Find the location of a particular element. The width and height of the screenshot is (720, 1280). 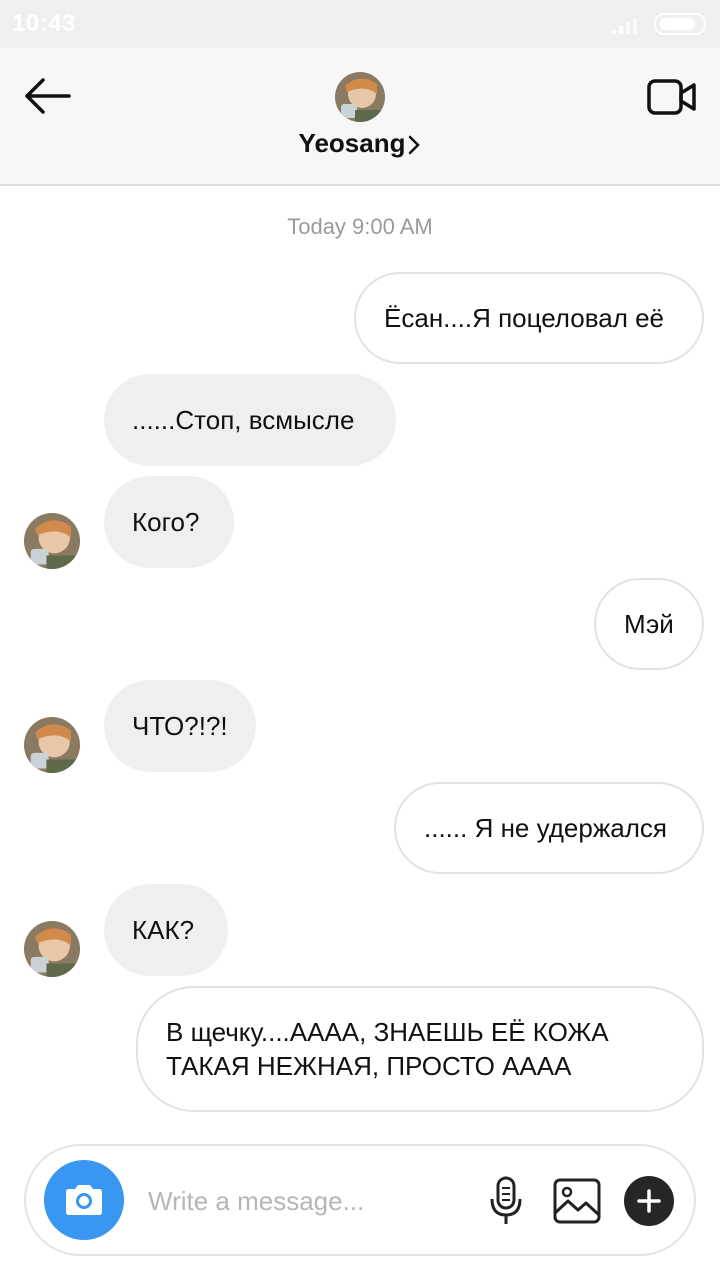

contact-name: Yeosang is located at coordinates (352, 143).